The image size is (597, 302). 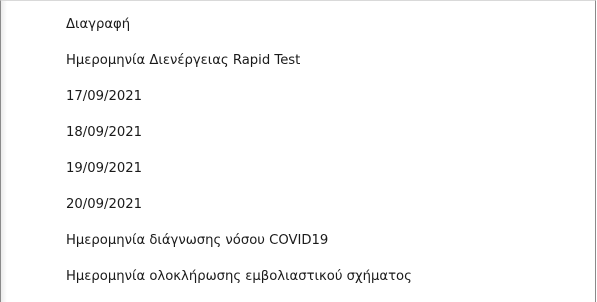 What do you see at coordinates (298, 97) in the screenshot?
I see `menu-item-date-17-09-2021: 17/09/2021` at bounding box center [298, 97].